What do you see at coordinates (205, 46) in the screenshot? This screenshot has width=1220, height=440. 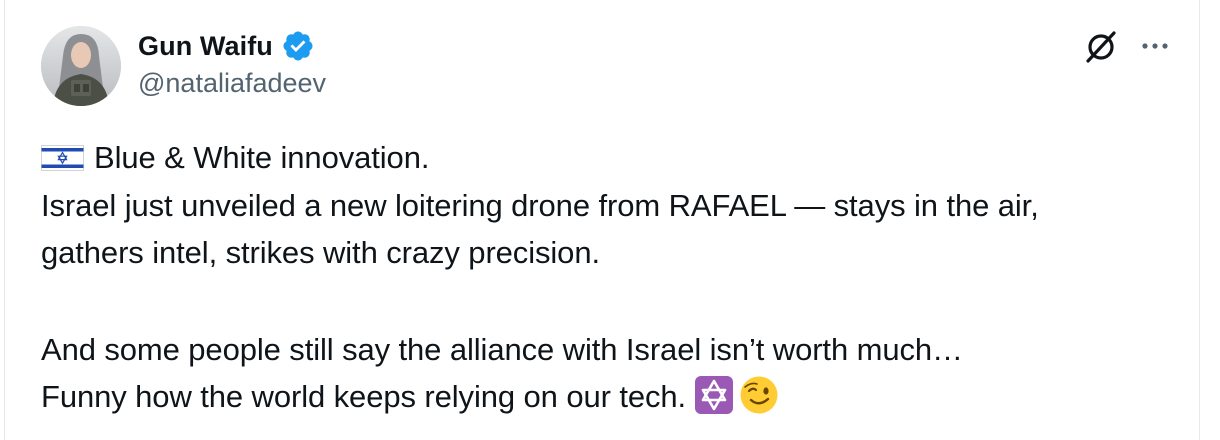 I see `author-display-name: Gun Waifu` at bounding box center [205, 46].